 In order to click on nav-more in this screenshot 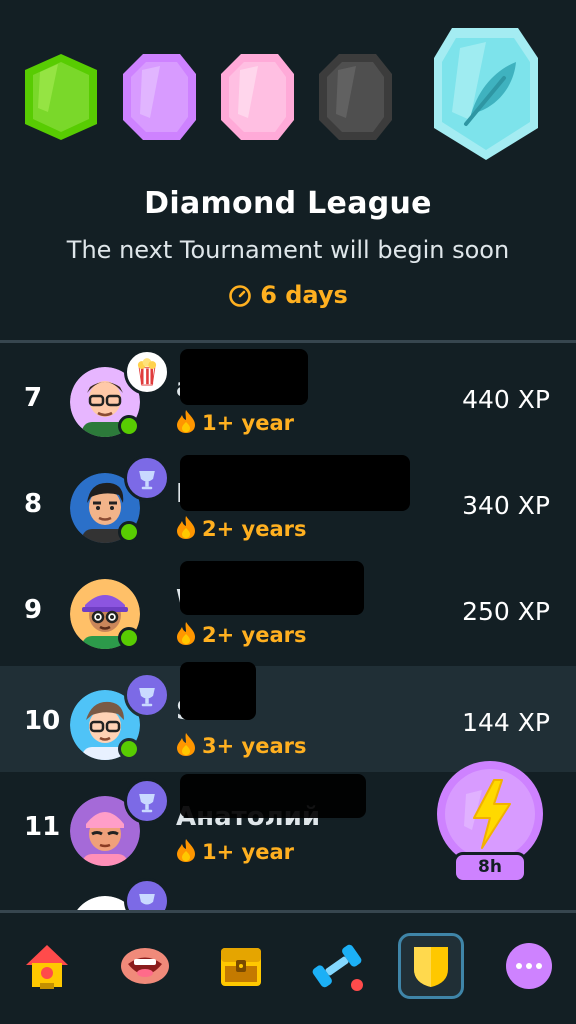, I will do `click(529, 966)`.